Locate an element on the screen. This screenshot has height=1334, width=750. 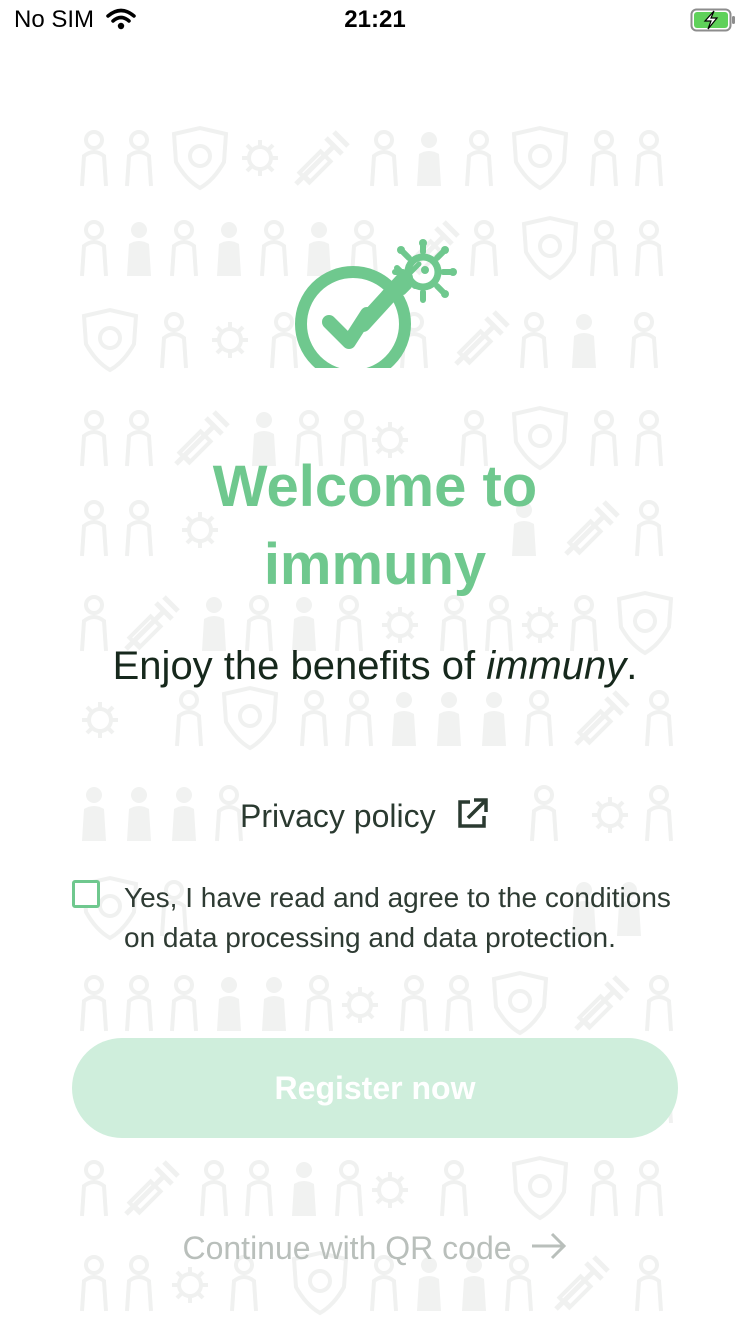
register-button-label: Register now is located at coordinates (375, 1087).